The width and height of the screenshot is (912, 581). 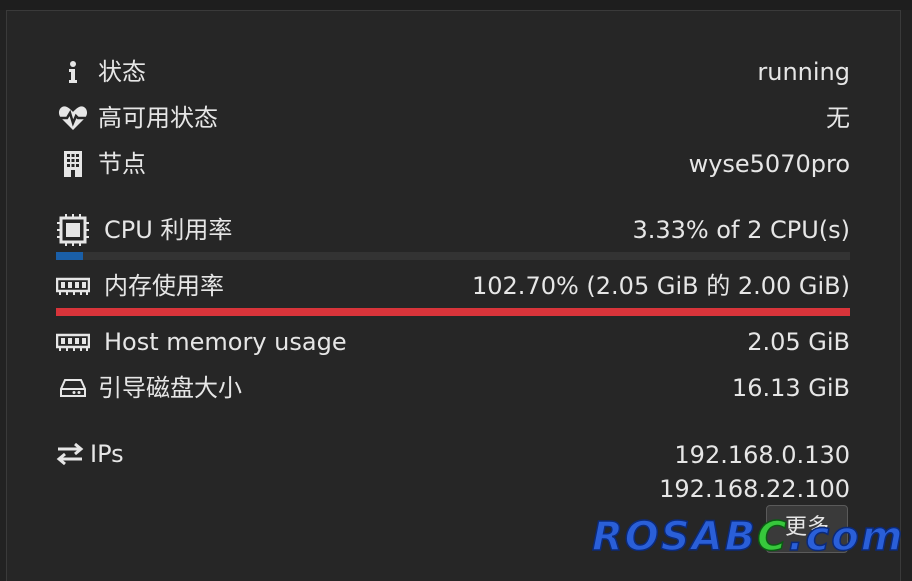 What do you see at coordinates (453, 256) in the screenshot?
I see `cpu-usage-bar` at bounding box center [453, 256].